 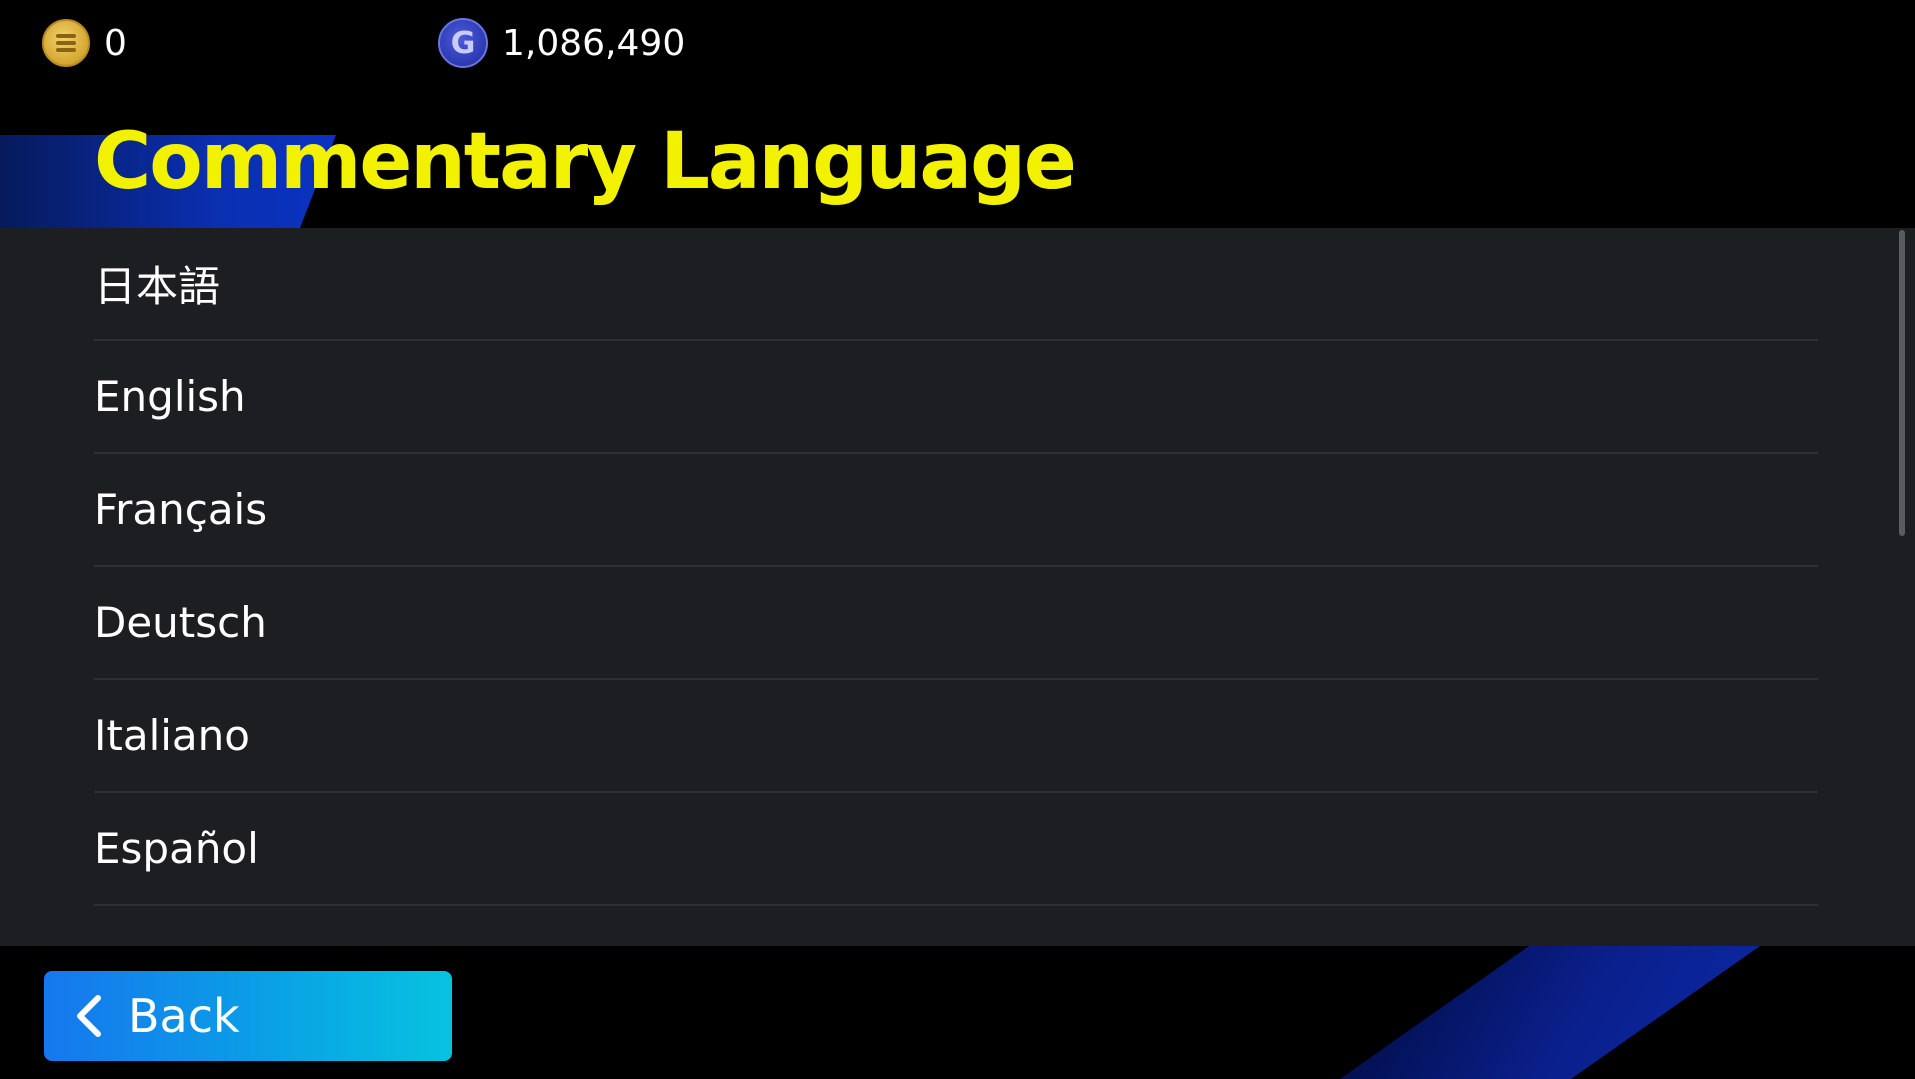 I want to click on list-scrollbar, so click(x=1902, y=383).